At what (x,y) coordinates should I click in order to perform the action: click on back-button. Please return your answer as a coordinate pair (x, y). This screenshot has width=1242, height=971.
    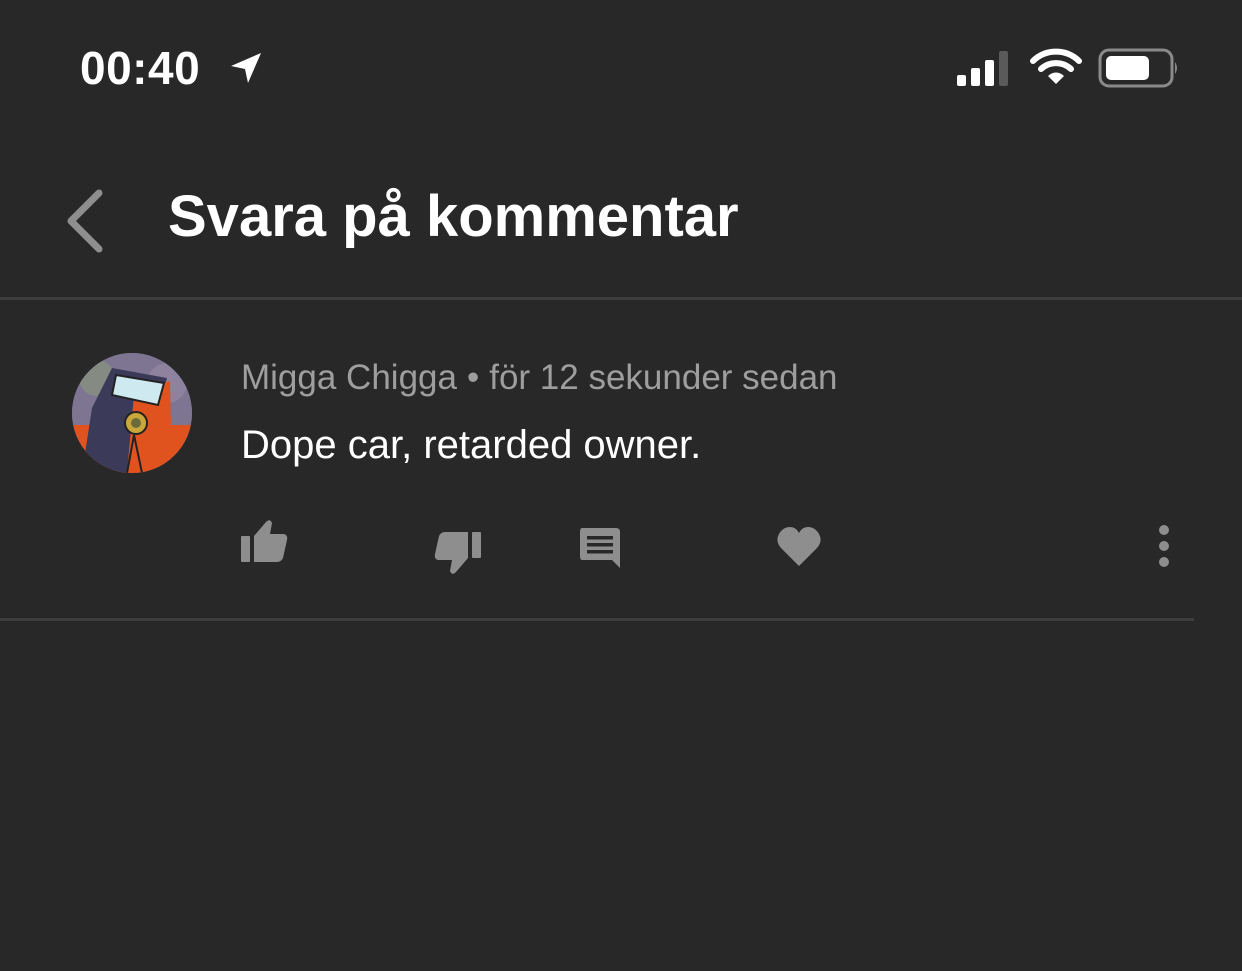
    Looking at the image, I should click on (90, 220).